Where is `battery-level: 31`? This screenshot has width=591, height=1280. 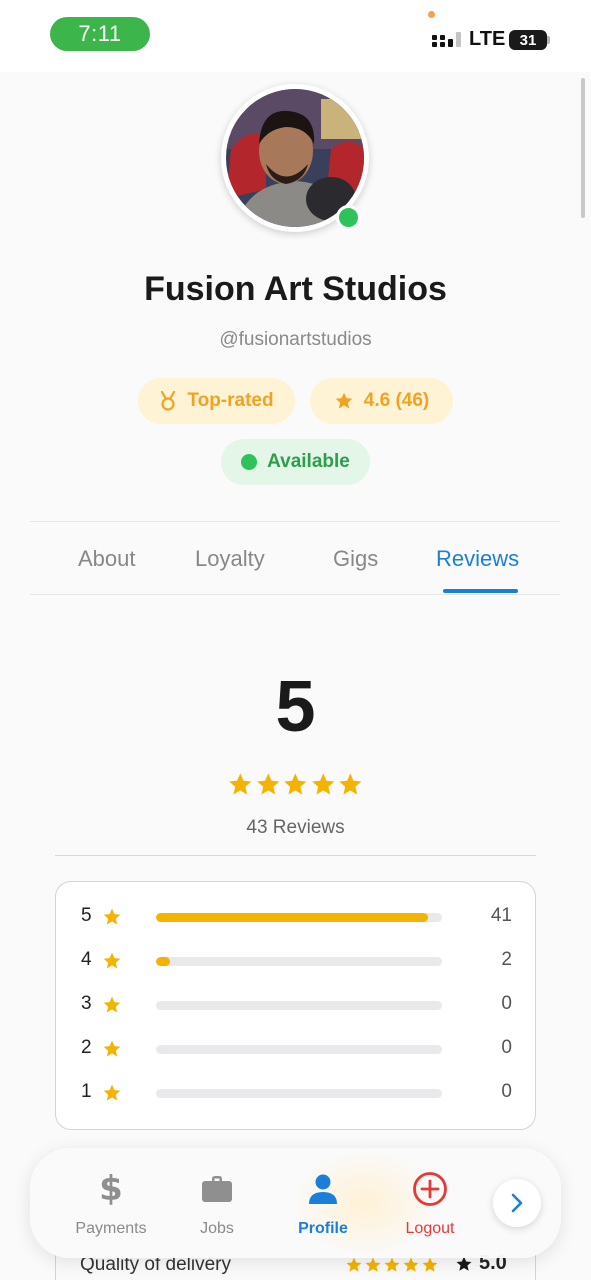 battery-level: 31 is located at coordinates (528, 40).